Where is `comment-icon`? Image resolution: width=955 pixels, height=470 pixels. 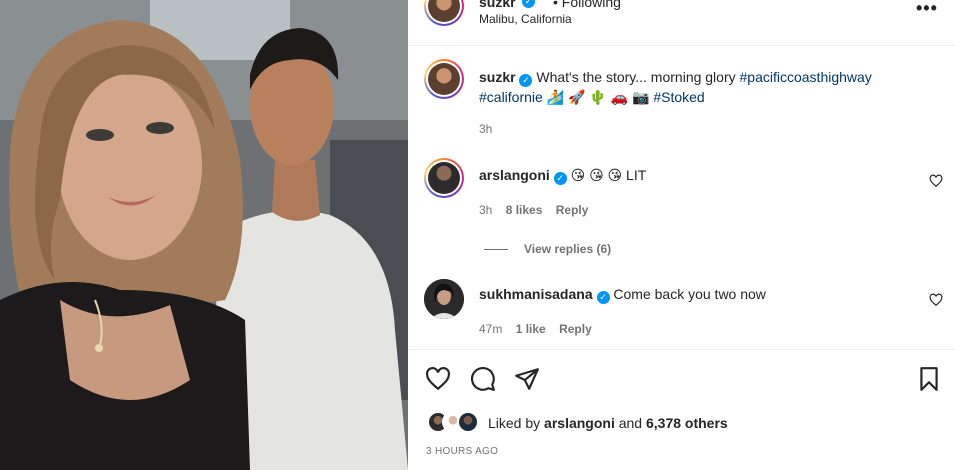 comment-icon is located at coordinates (483, 379).